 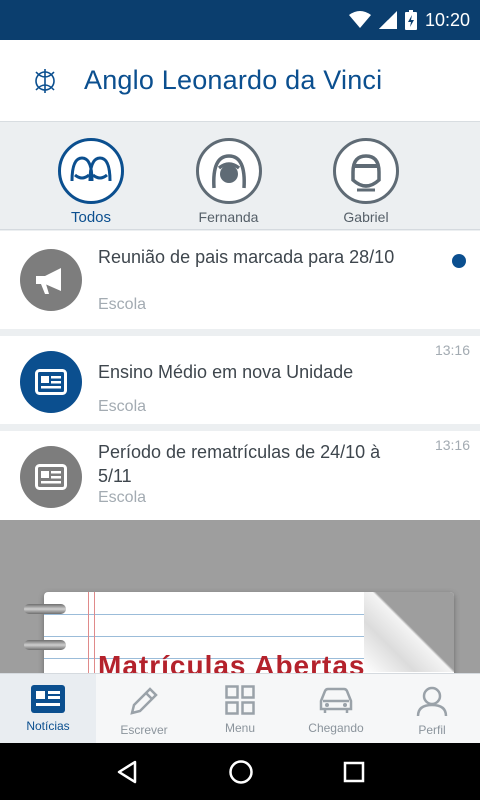 I want to click on back-icon, so click(x=127, y=772).